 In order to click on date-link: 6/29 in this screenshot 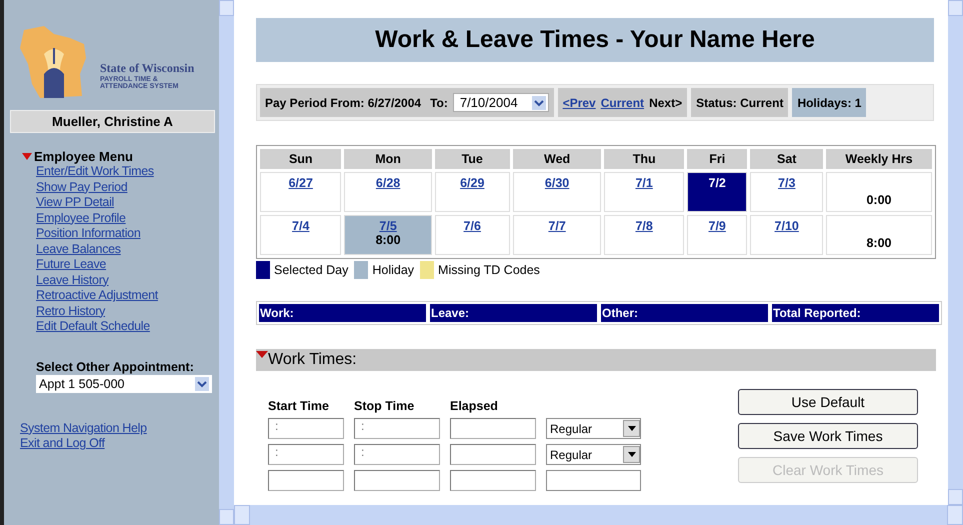, I will do `click(472, 183)`.